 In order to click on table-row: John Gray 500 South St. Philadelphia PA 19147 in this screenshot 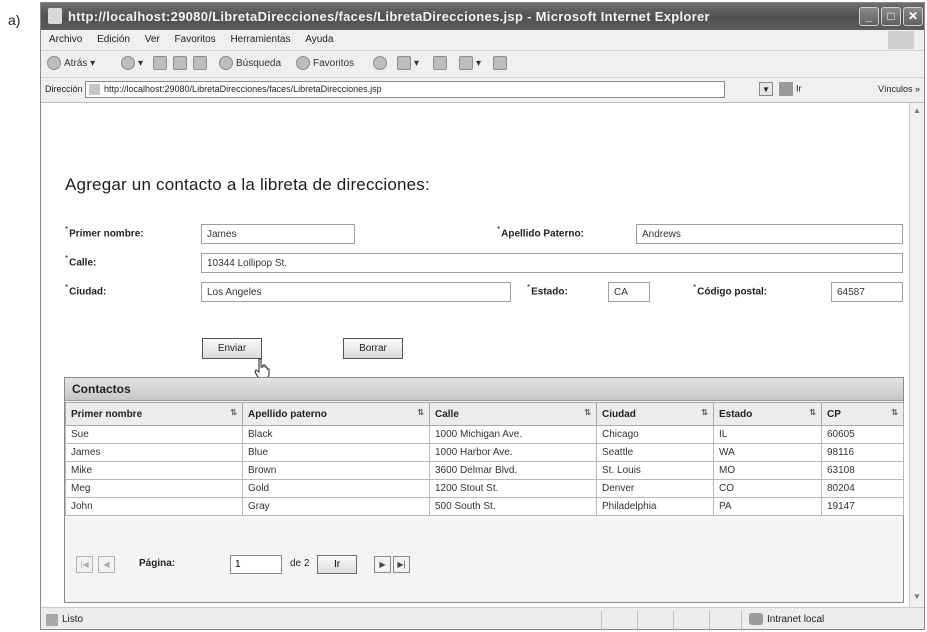, I will do `click(484, 506)`.